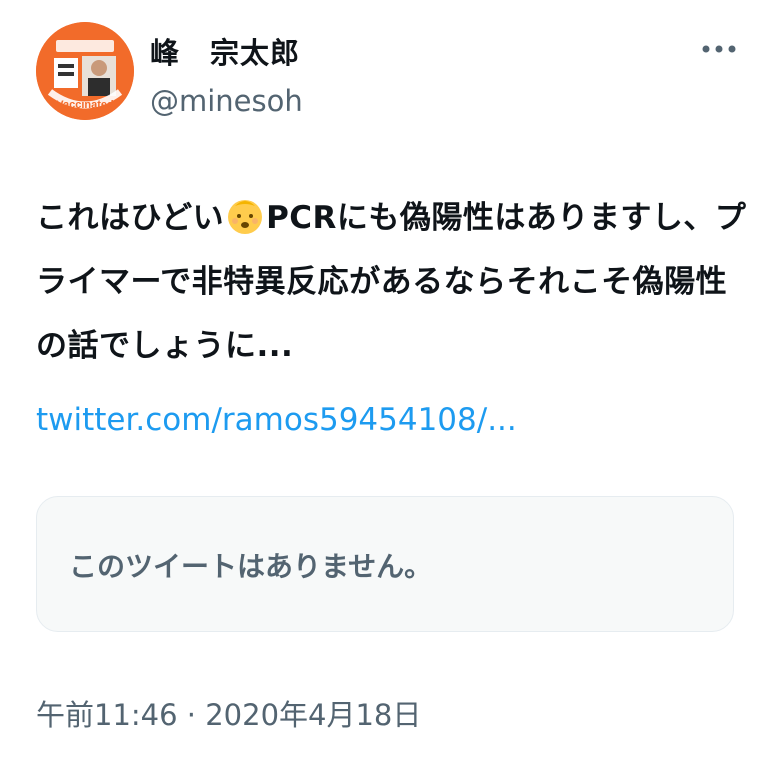 The image size is (768, 768). Describe the element at coordinates (228, 713) in the screenshot. I see `tweet-timestamp: 午前11:46 · 2020年4月18日` at that location.